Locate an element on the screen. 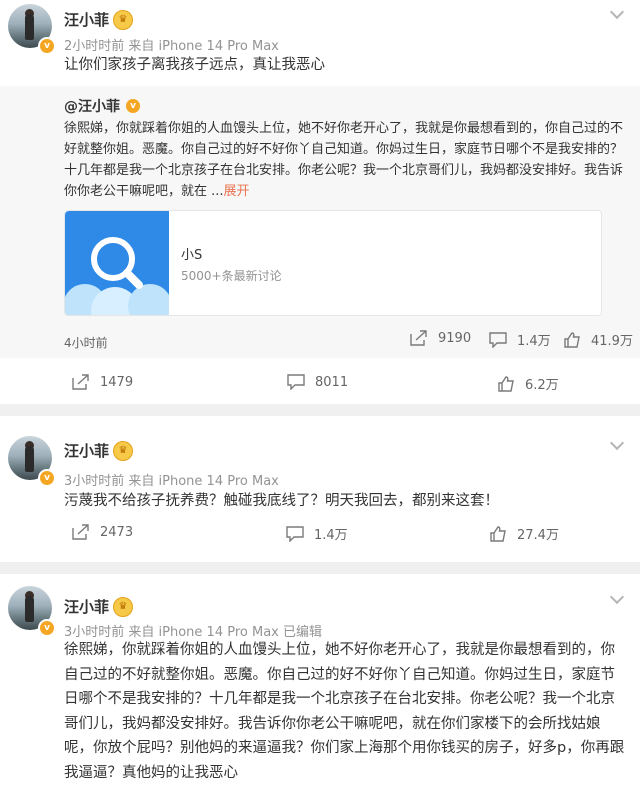 This screenshot has height=788, width=640. comment-button: 8011 is located at coordinates (317, 382).